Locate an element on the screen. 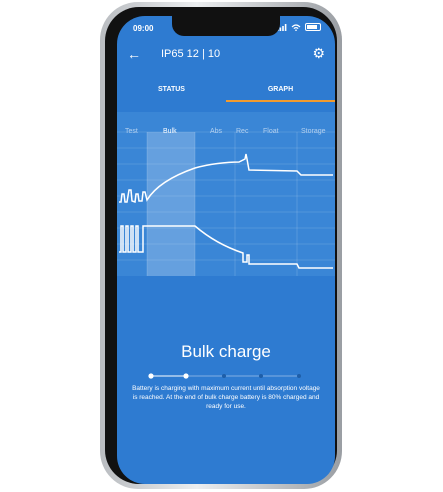 Image resolution: width=443 pixels, height=492 pixels. phase-rec-label: Rec is located at coordinates (242, 131).